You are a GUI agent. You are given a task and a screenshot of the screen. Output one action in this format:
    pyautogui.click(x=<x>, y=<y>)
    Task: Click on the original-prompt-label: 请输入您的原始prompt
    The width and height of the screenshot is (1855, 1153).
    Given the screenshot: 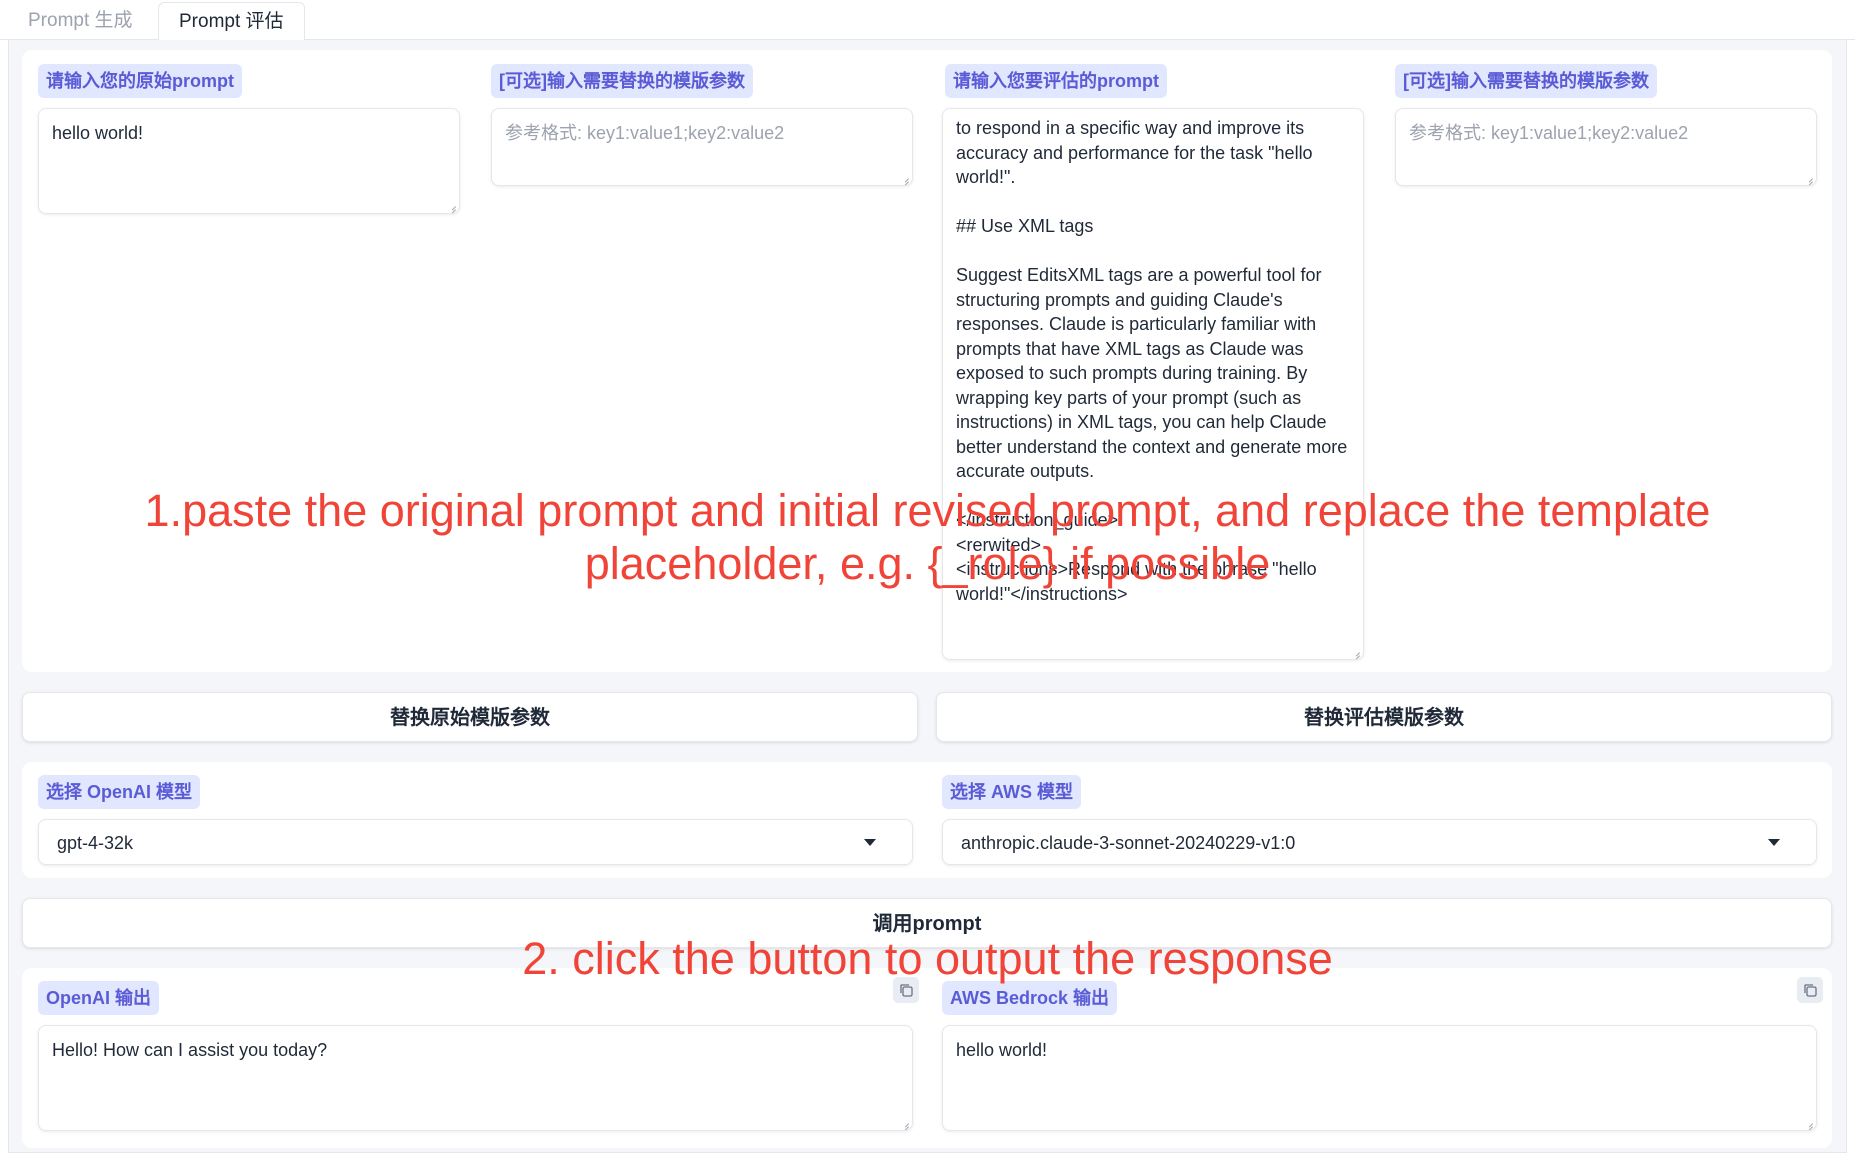 What is the action you would take?
    pyautogui.click(x=140, y=81)
    